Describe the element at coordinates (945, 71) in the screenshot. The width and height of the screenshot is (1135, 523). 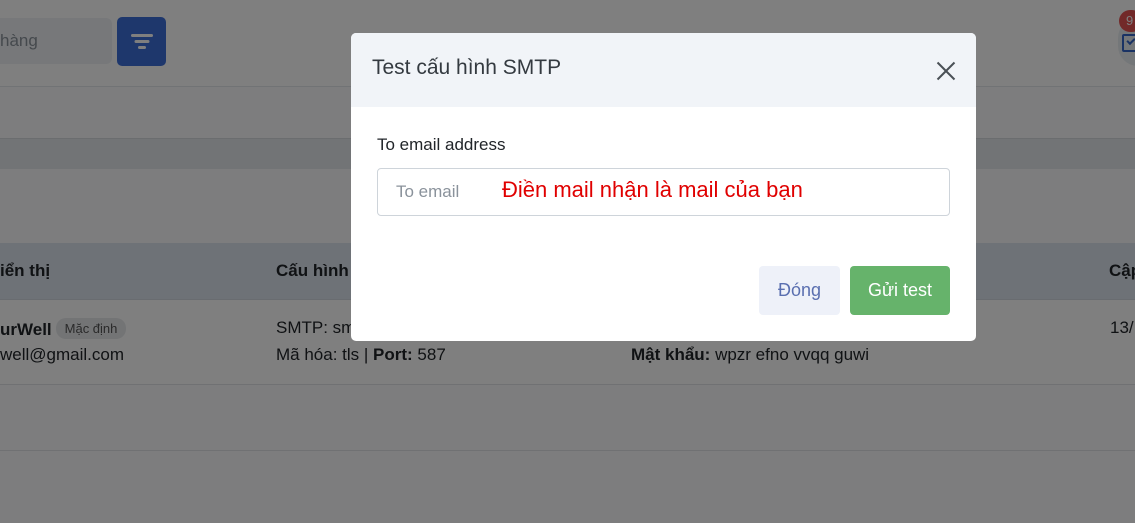
I see `close-icon` at that location.